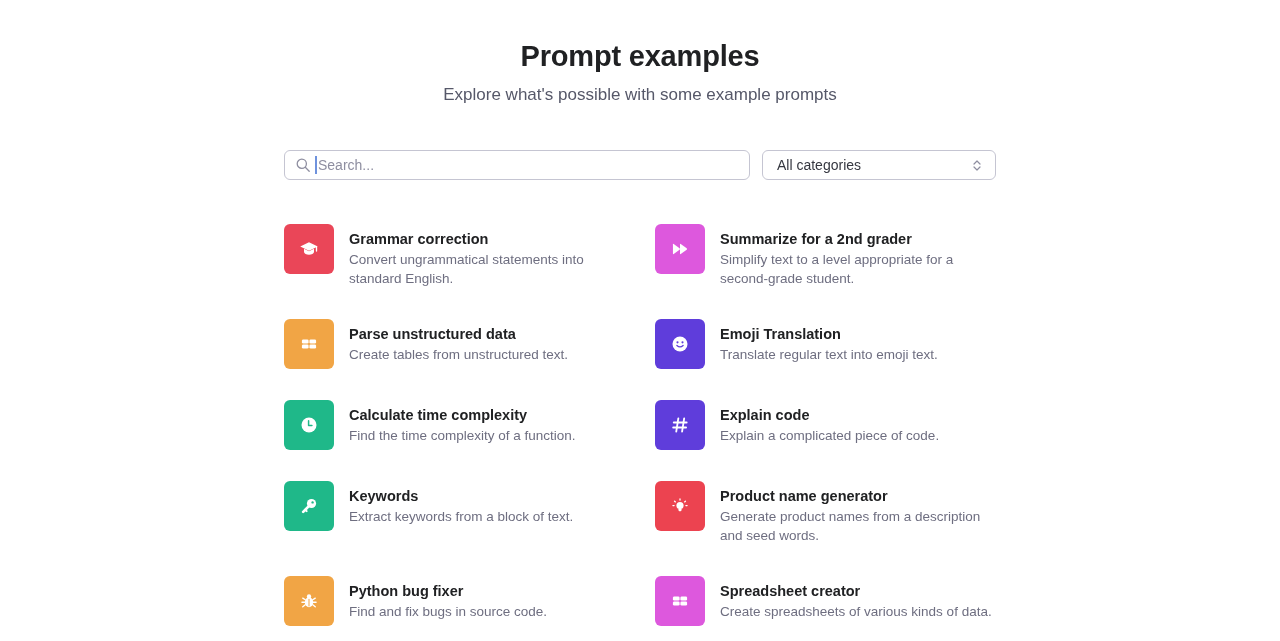 This screenshot has height=641, width=1280. Describe the element at coordinates (640, 56) in the screenshot. I see `page-title: Prompt examples` at that location.